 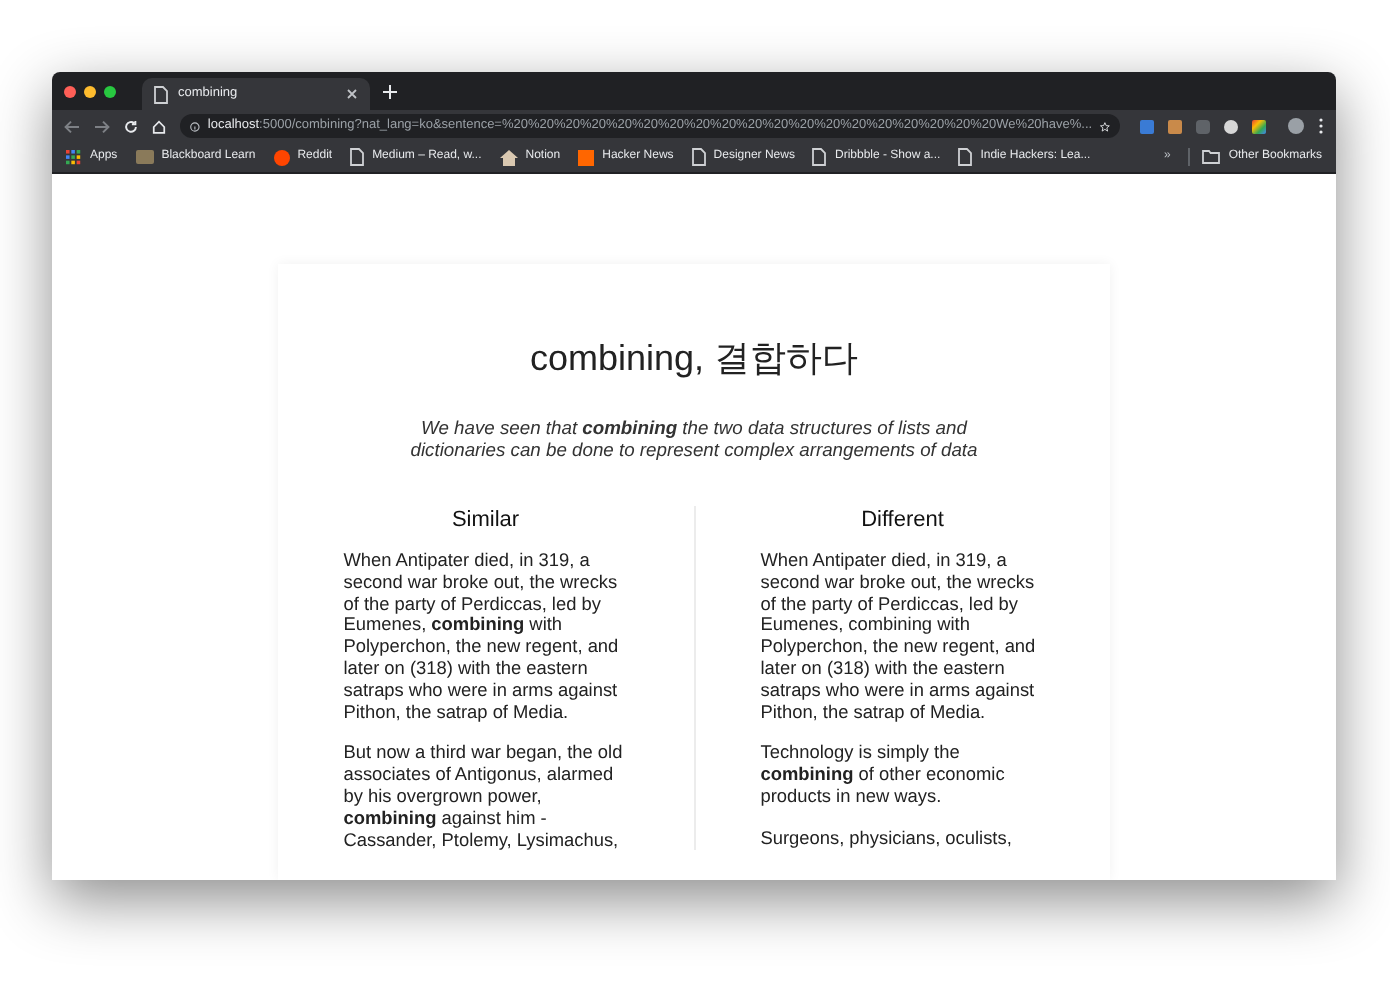 I want to click on page-title: combining, 결합하다, so click(x=694, y=358).